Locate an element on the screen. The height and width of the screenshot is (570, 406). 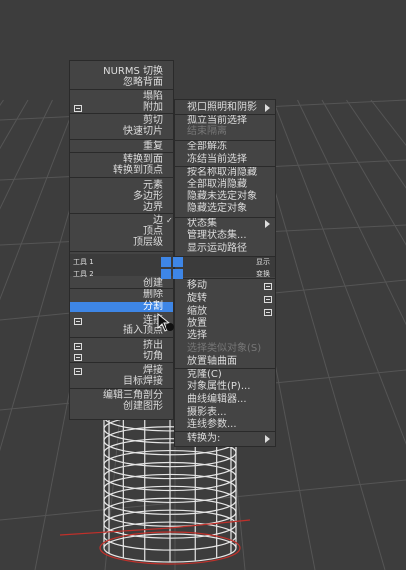
left-menu-item: 转换到顶点 is located at coordinates (121, 171).